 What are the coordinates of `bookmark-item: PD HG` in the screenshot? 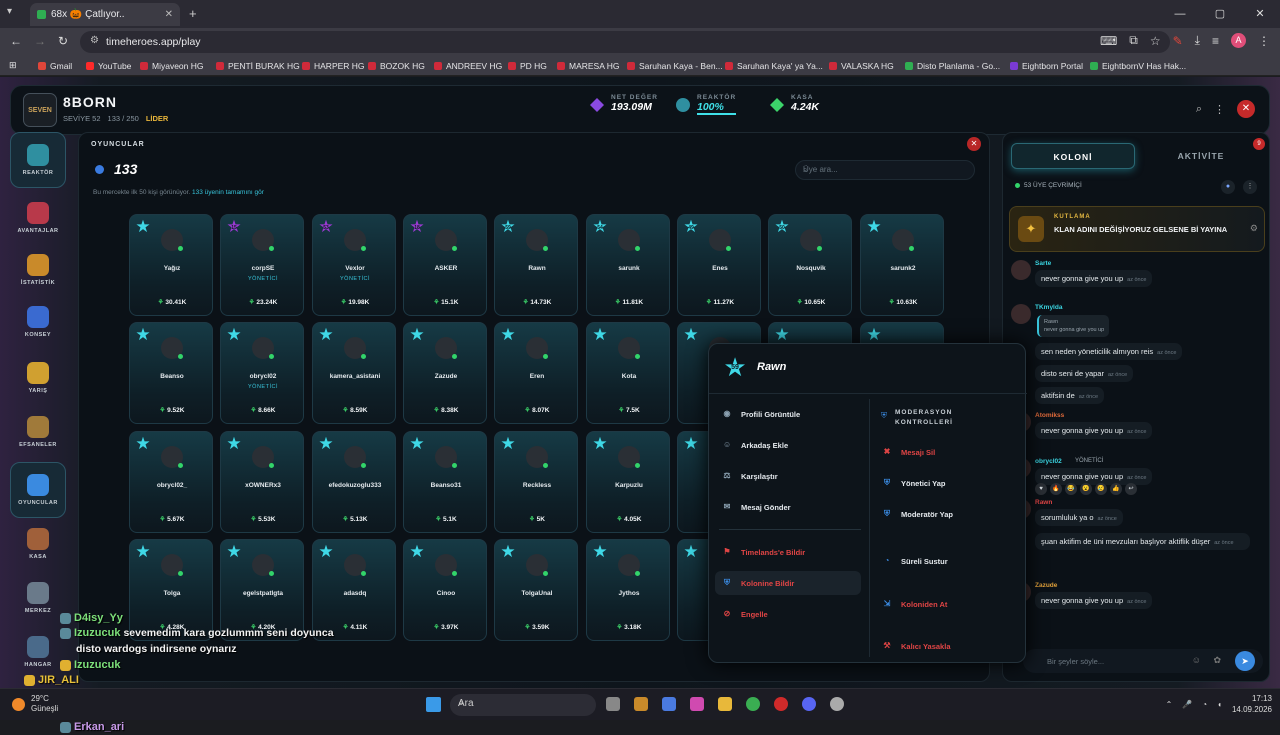 It's located at (527, 66).